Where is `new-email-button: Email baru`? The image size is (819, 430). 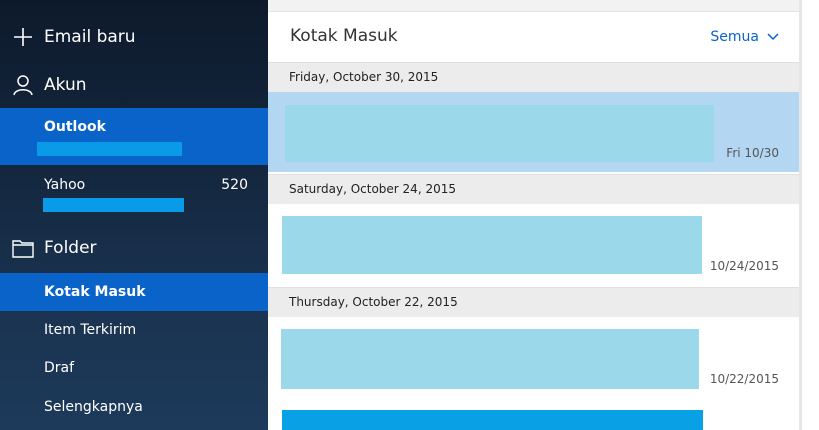
new-email-button: Email baru is located at coordinates (134, 37).